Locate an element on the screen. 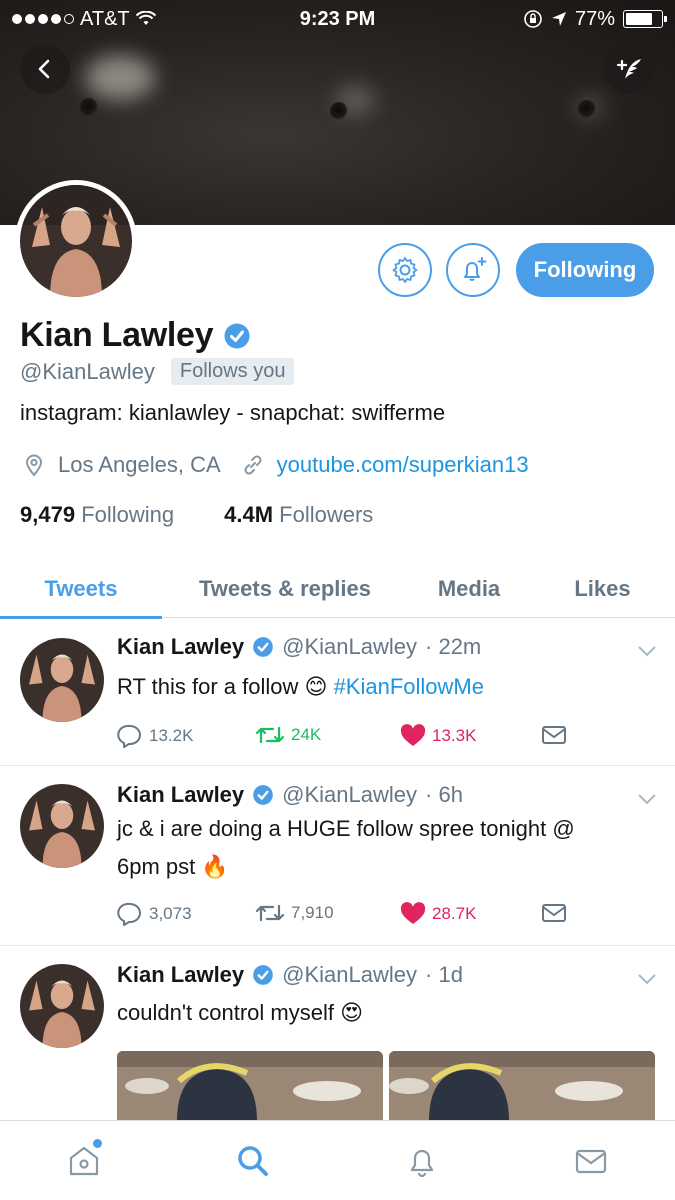 This screenshot has width=675, height=1200. tweet-header: Kian Lawley @KianLawley · 22m is located at coordinates (299, 647).